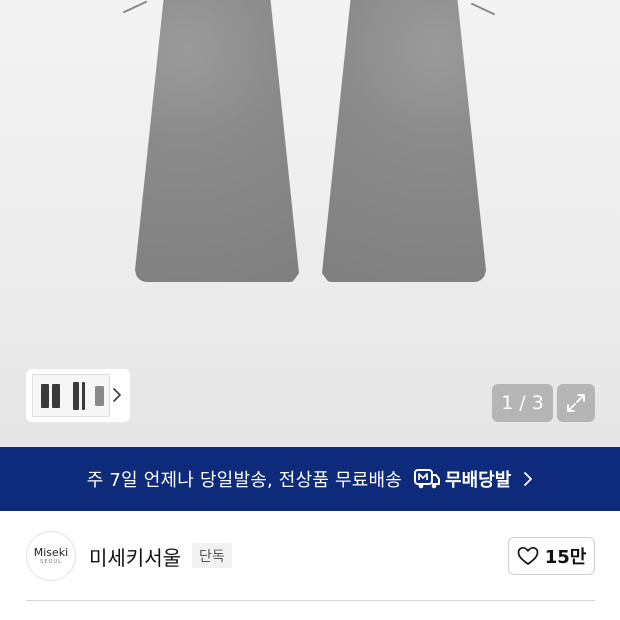 The width and height of the screenshot is (620, 620). I want to click on product-photo-right-warmer, so click(404, 141).